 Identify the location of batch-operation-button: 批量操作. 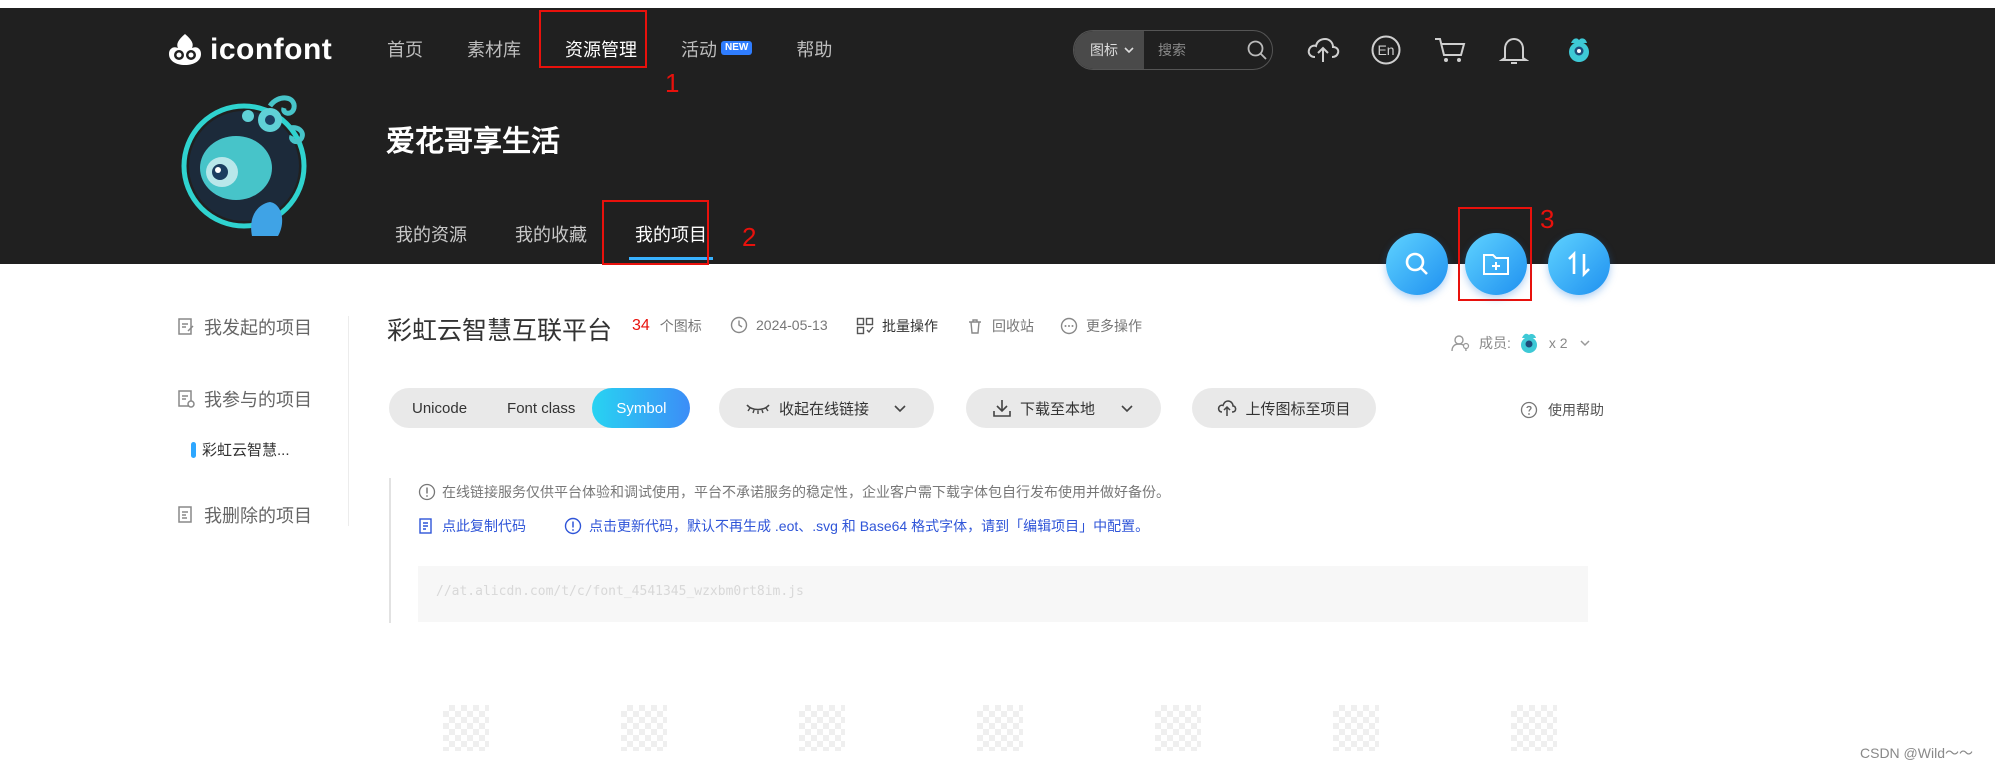
(897, 326).